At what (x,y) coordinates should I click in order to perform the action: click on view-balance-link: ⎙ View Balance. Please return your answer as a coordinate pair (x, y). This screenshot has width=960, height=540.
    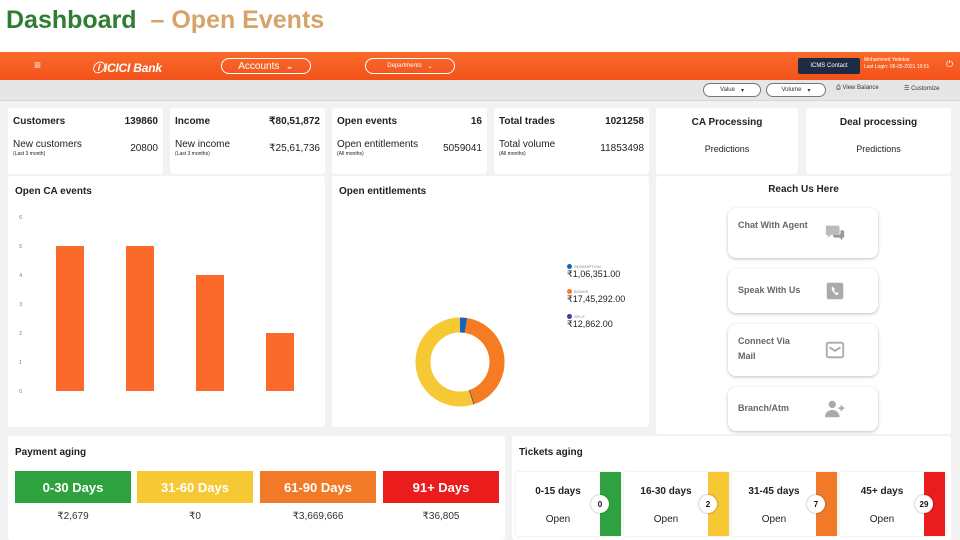
    Looking at the image, I should click on (857, 88).